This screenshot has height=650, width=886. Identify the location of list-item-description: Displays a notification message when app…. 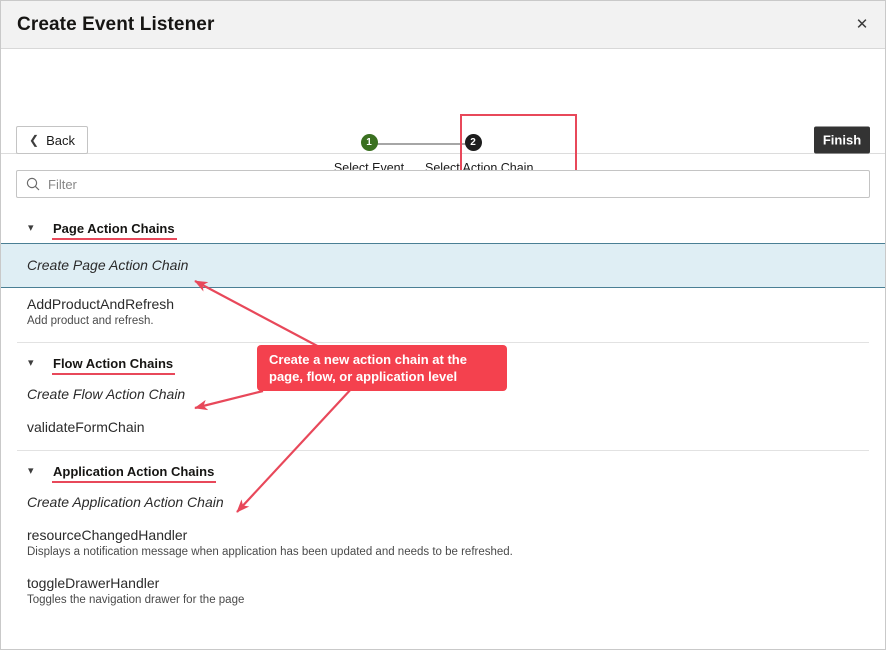
(270, 552).